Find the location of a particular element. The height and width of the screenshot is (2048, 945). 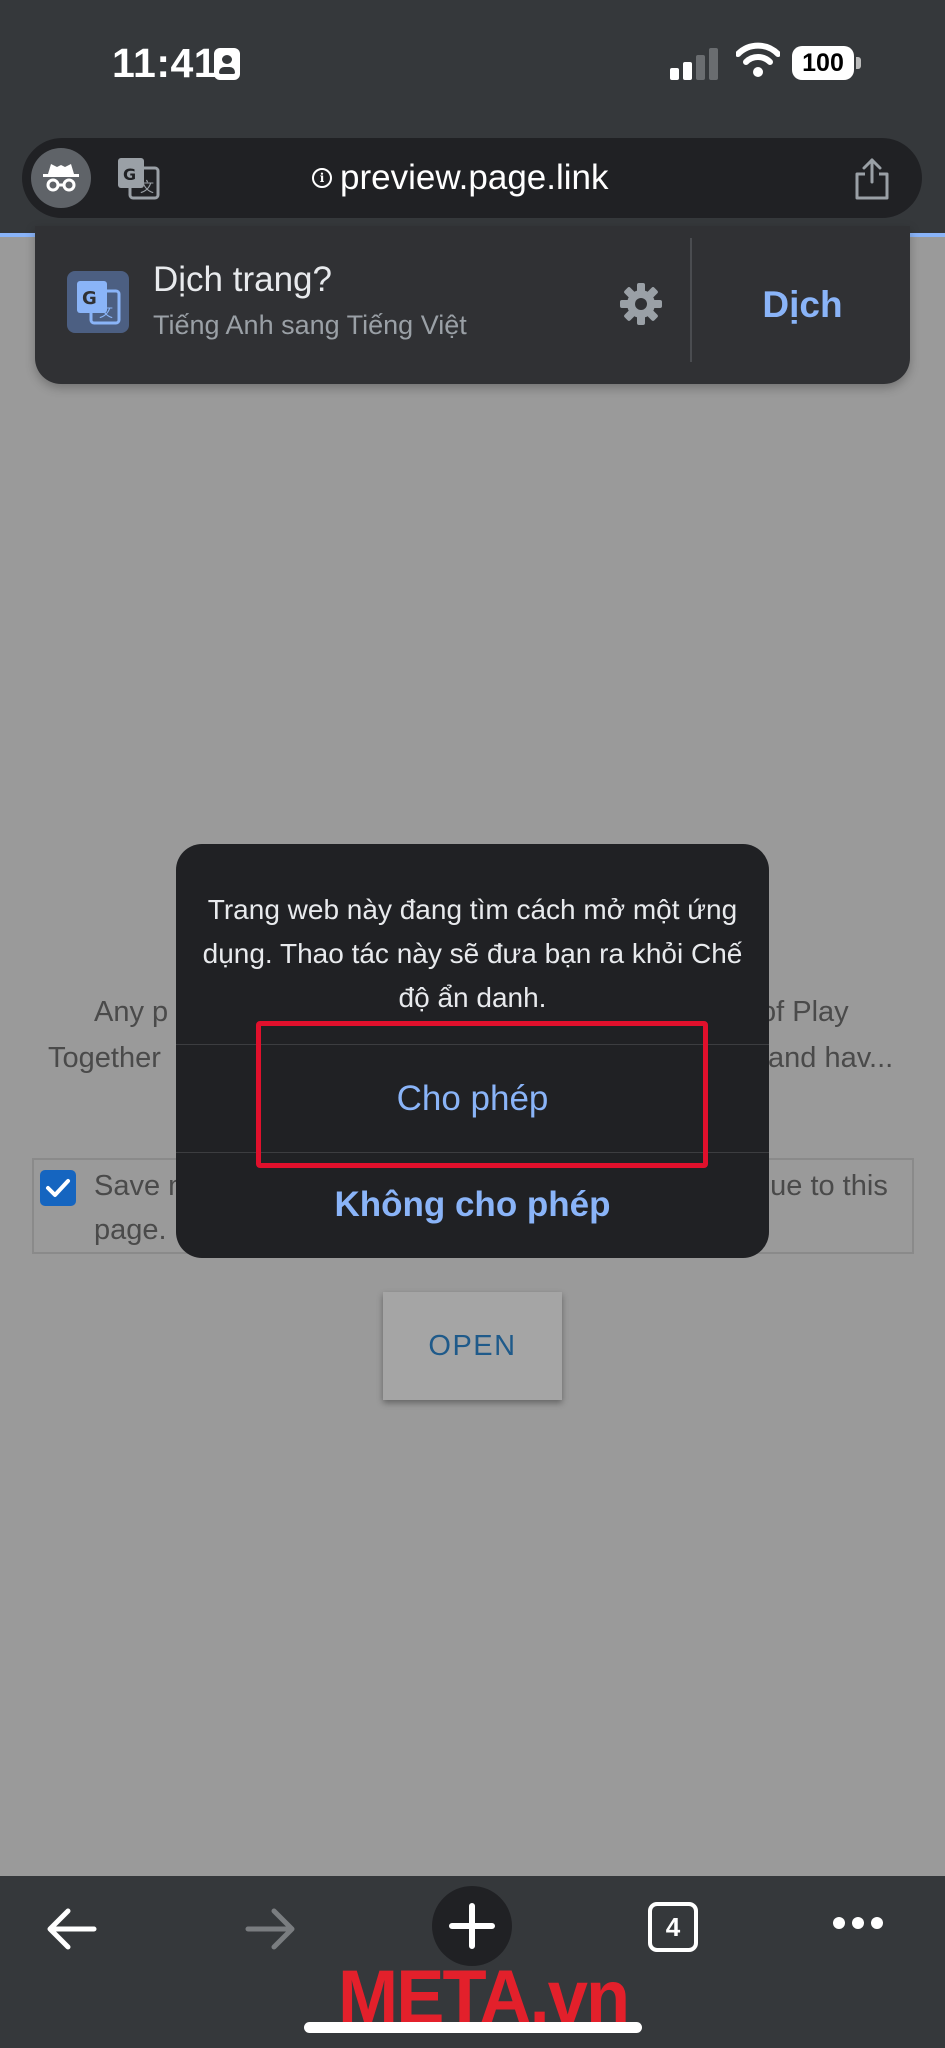

url-display: i preview.page.link is located at coordinates (460, 178).